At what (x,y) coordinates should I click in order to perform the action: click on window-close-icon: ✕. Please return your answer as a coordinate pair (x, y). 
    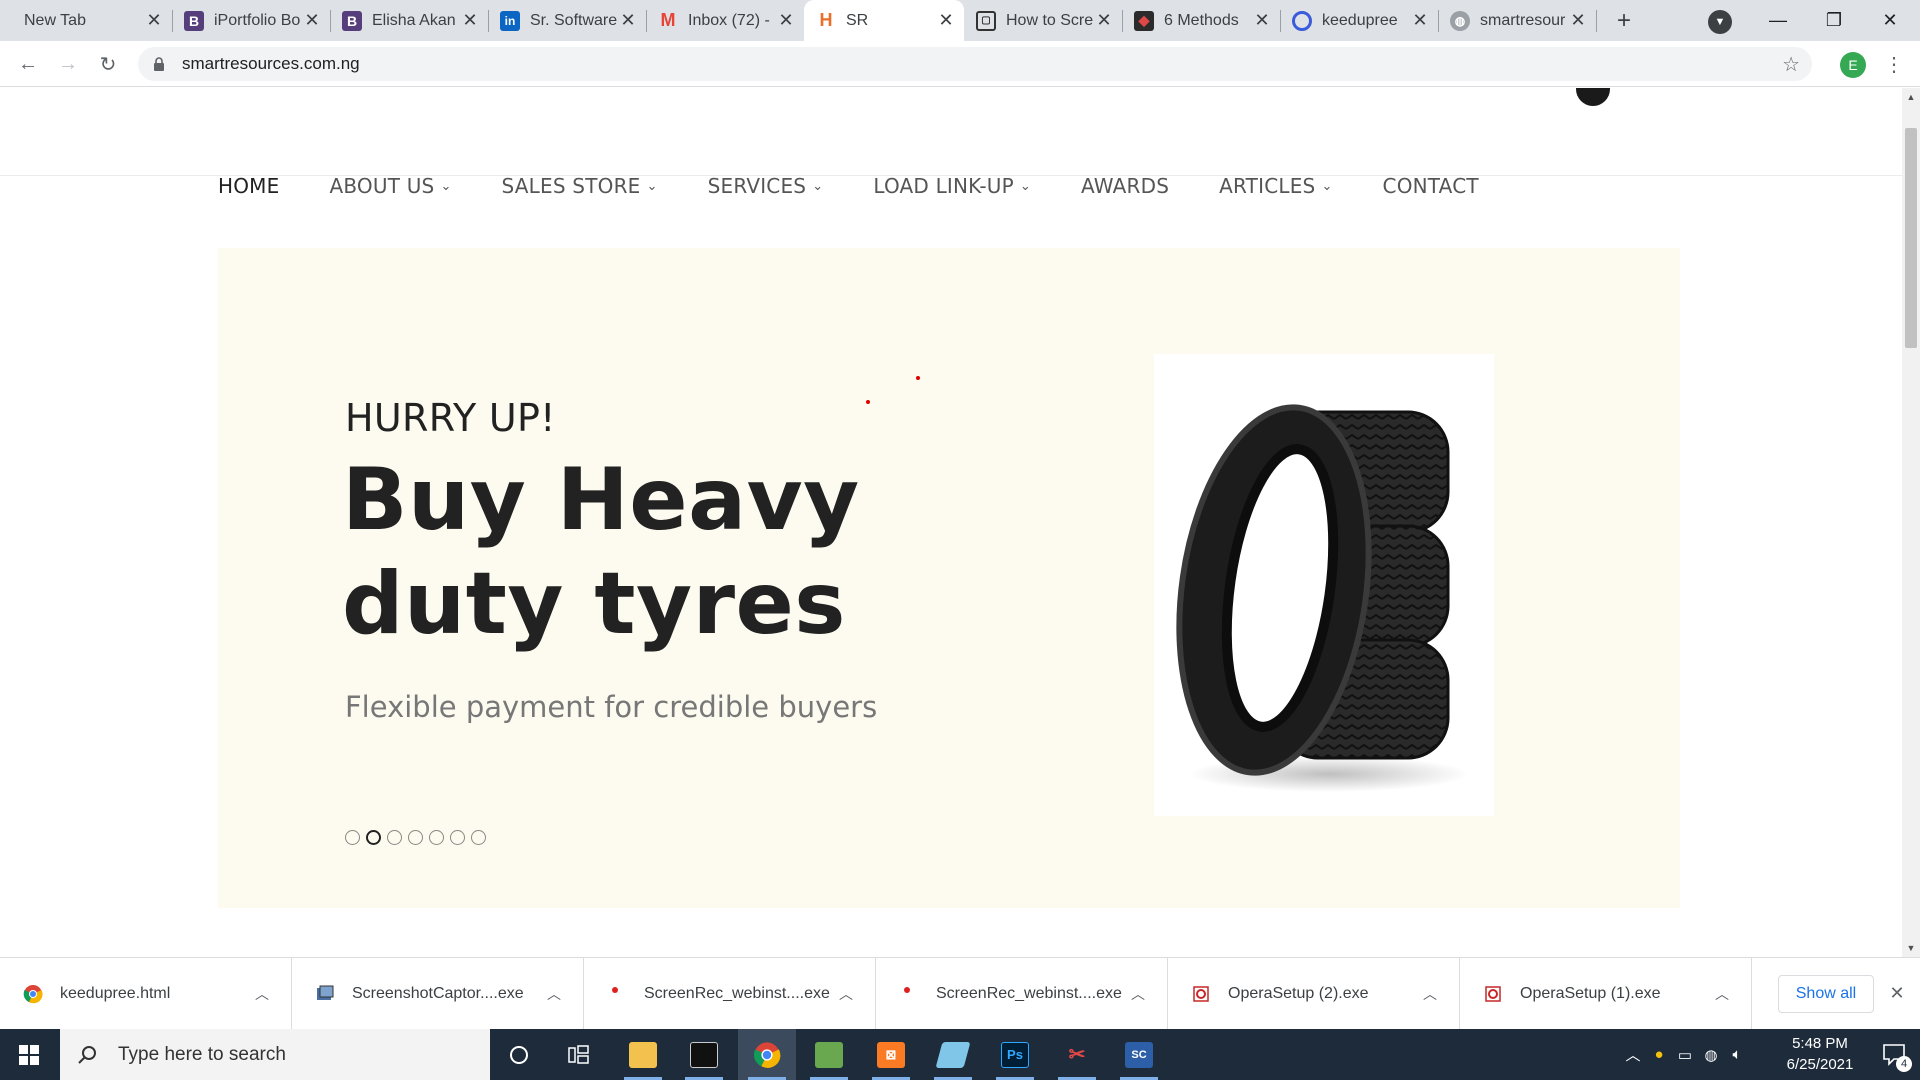
    Looking at the image, I should click on (1890, 20).